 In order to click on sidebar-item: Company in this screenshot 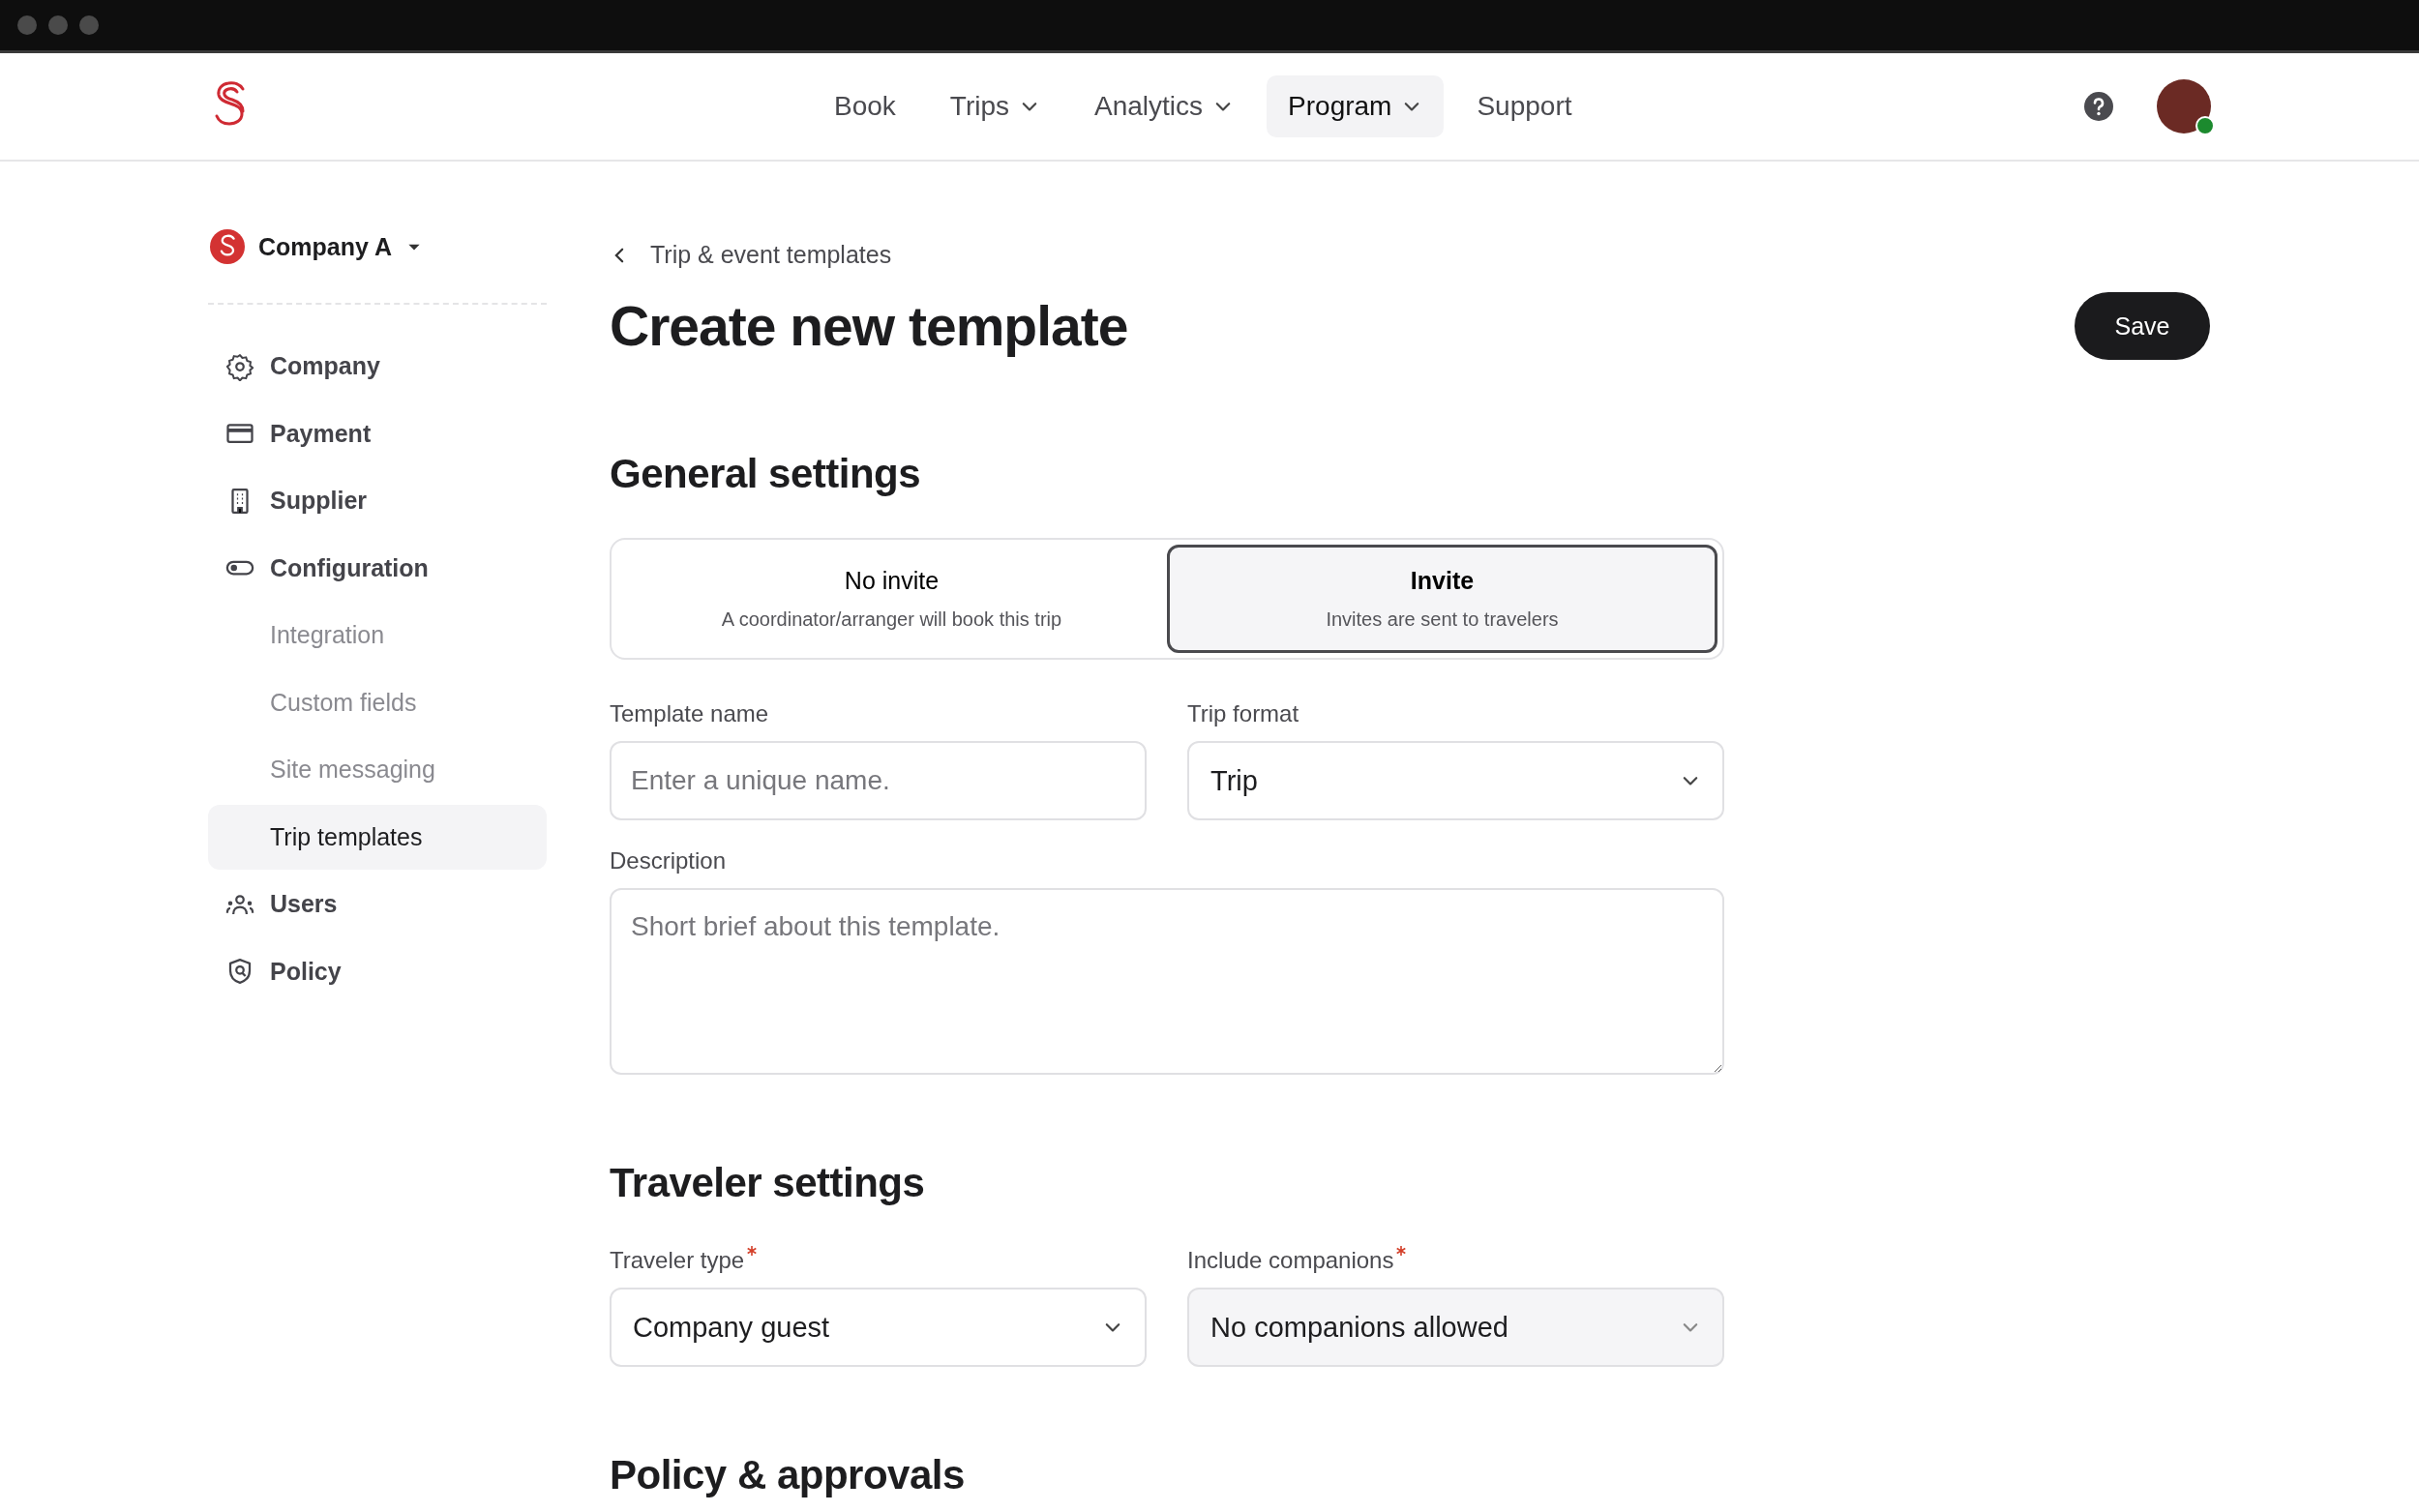, I will do `click(378, 366)`.